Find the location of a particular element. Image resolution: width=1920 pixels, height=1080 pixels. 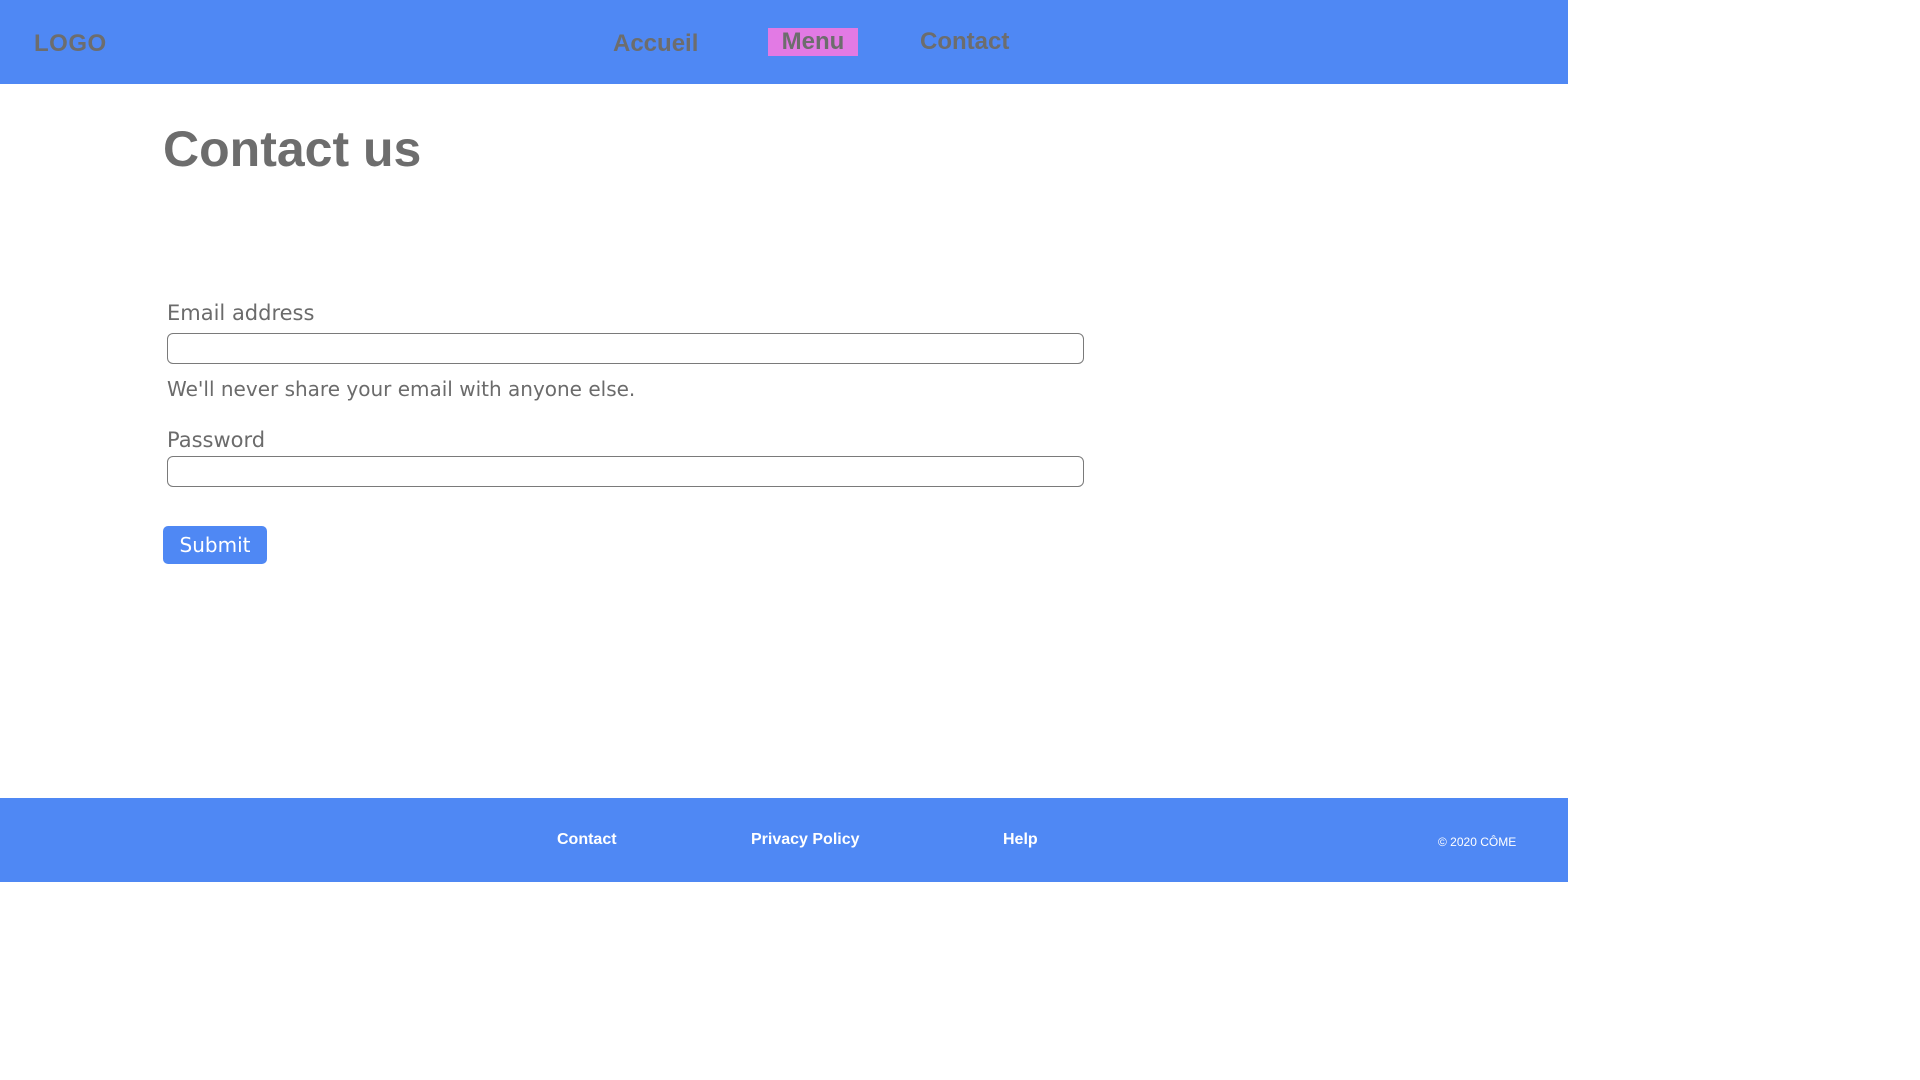

nav-link-accueil: Accueil is located at coordinates (655, 44).